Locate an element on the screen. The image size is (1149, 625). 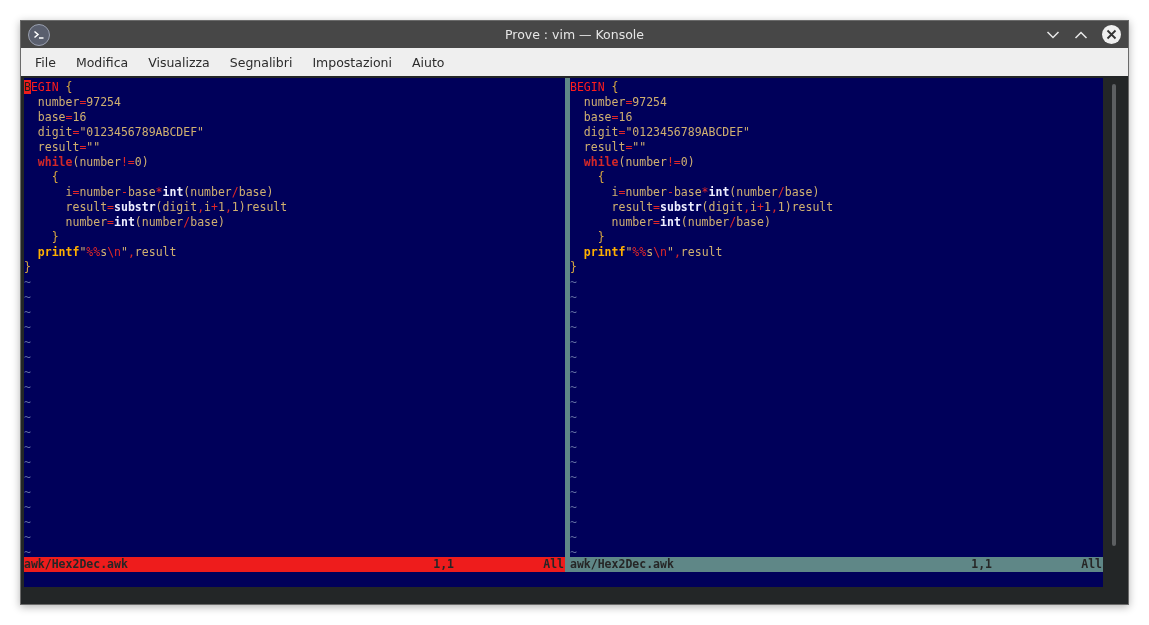
menu-item: Aiuto is located at coordinates (428, 62).